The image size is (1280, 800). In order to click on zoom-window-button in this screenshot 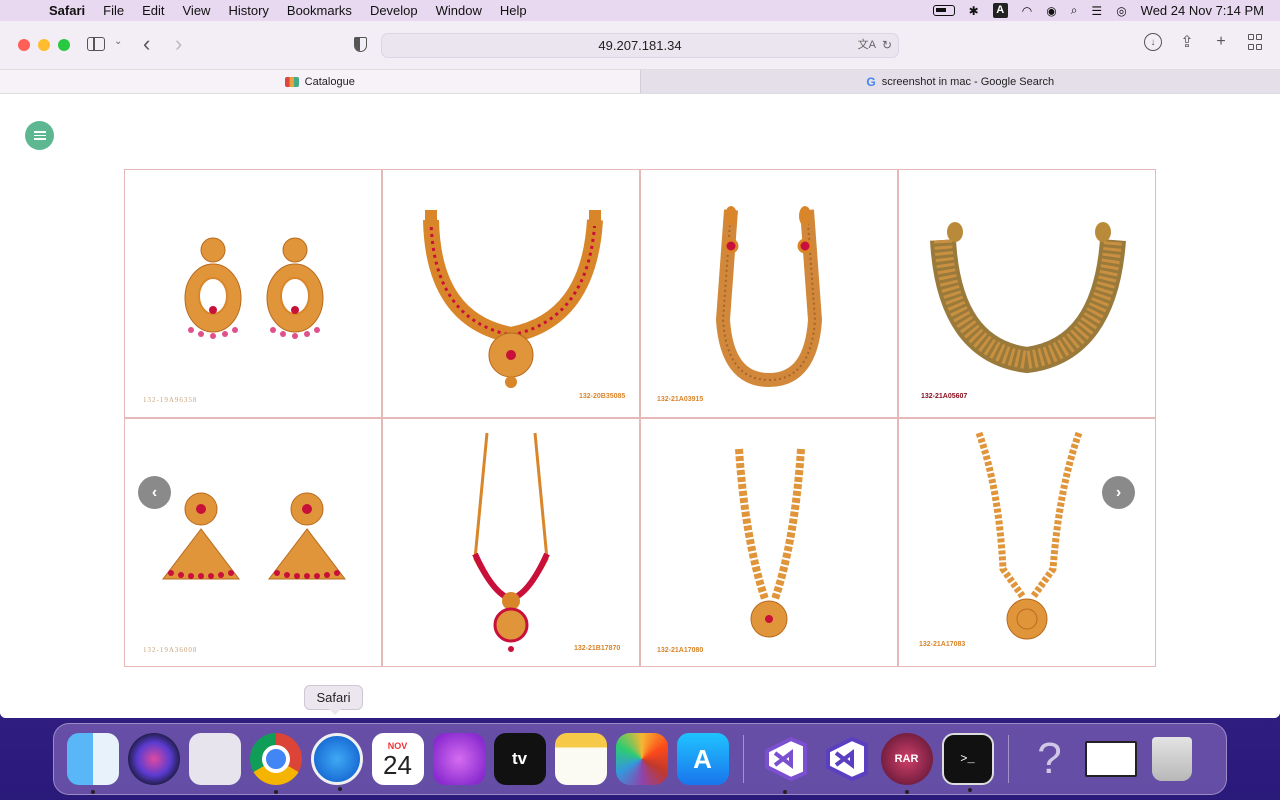, I will do `click(64, 45)`.